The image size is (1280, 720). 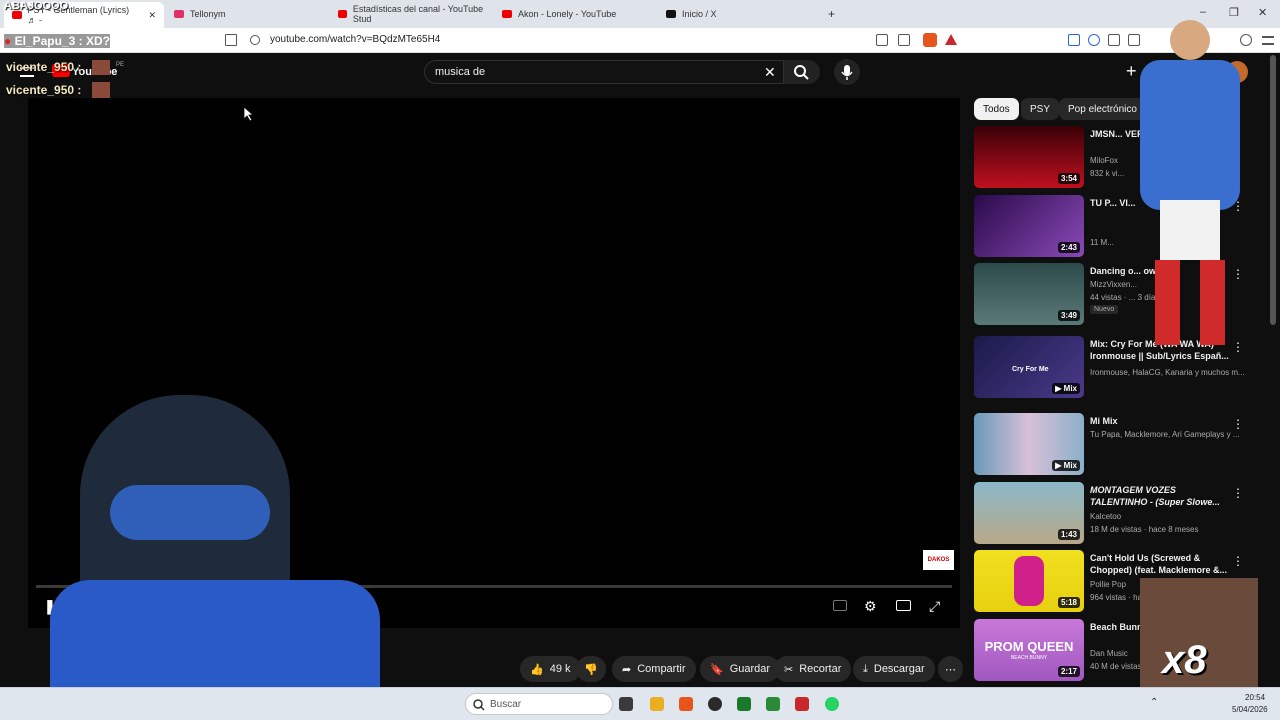 What do you see at coordinates (770, 72) in the screenshot?
I see `clear-icon: ✕` at bounding box center [770, 72].